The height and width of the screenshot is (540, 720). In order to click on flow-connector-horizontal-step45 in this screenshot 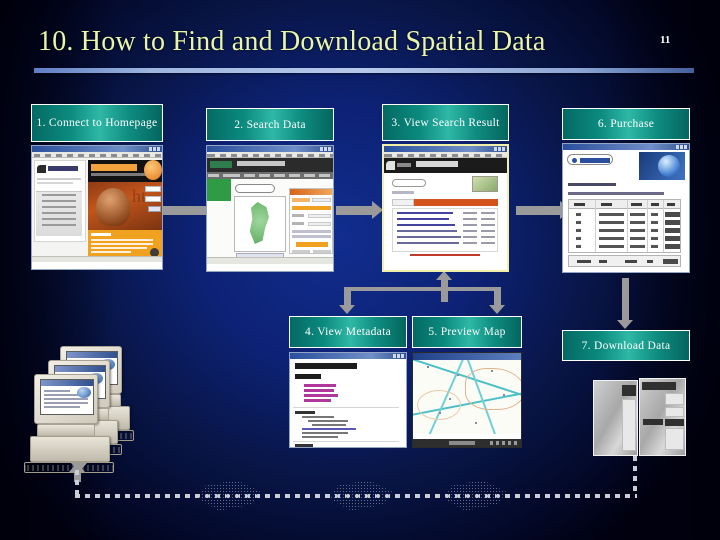, I will do `click(421, 289)`.